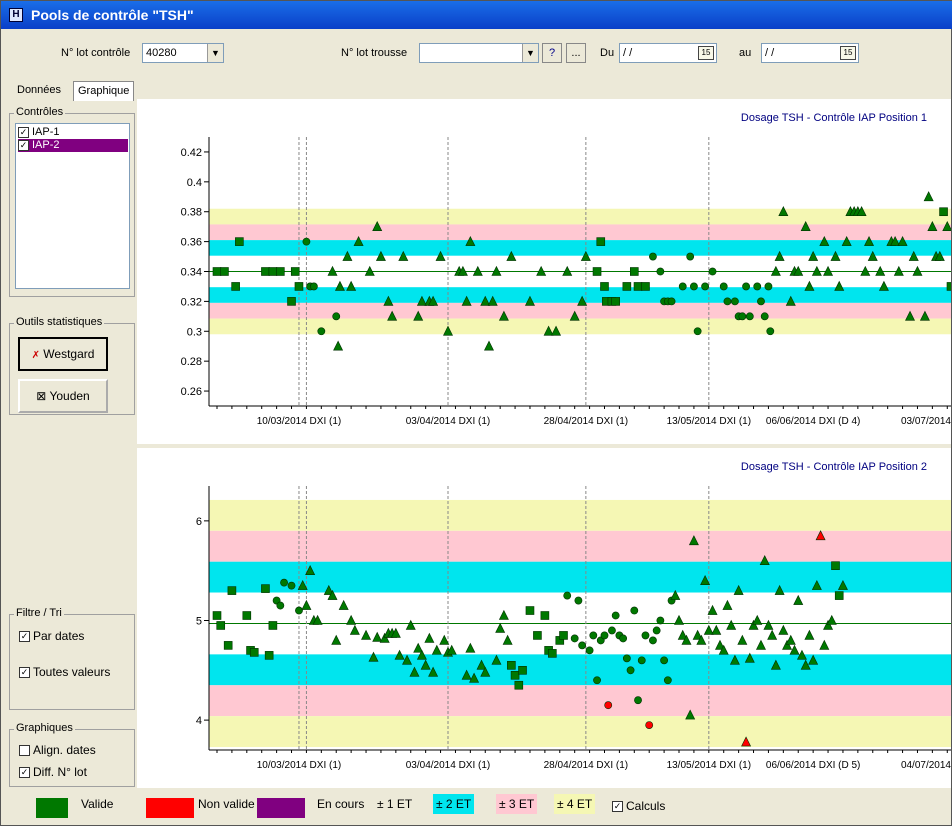 This screenshot has width=952, height=826. Describe the element at coordinates (73, 145) in the screenshot. I see `control-item-iap2: ✓ IAP-2` at that location.